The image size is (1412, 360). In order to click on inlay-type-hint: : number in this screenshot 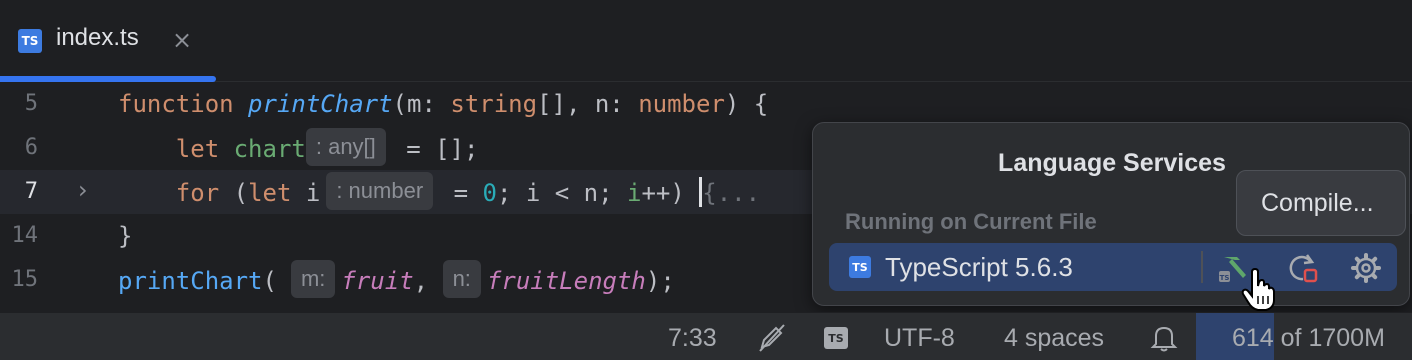, I will do `click(380, 191)`.